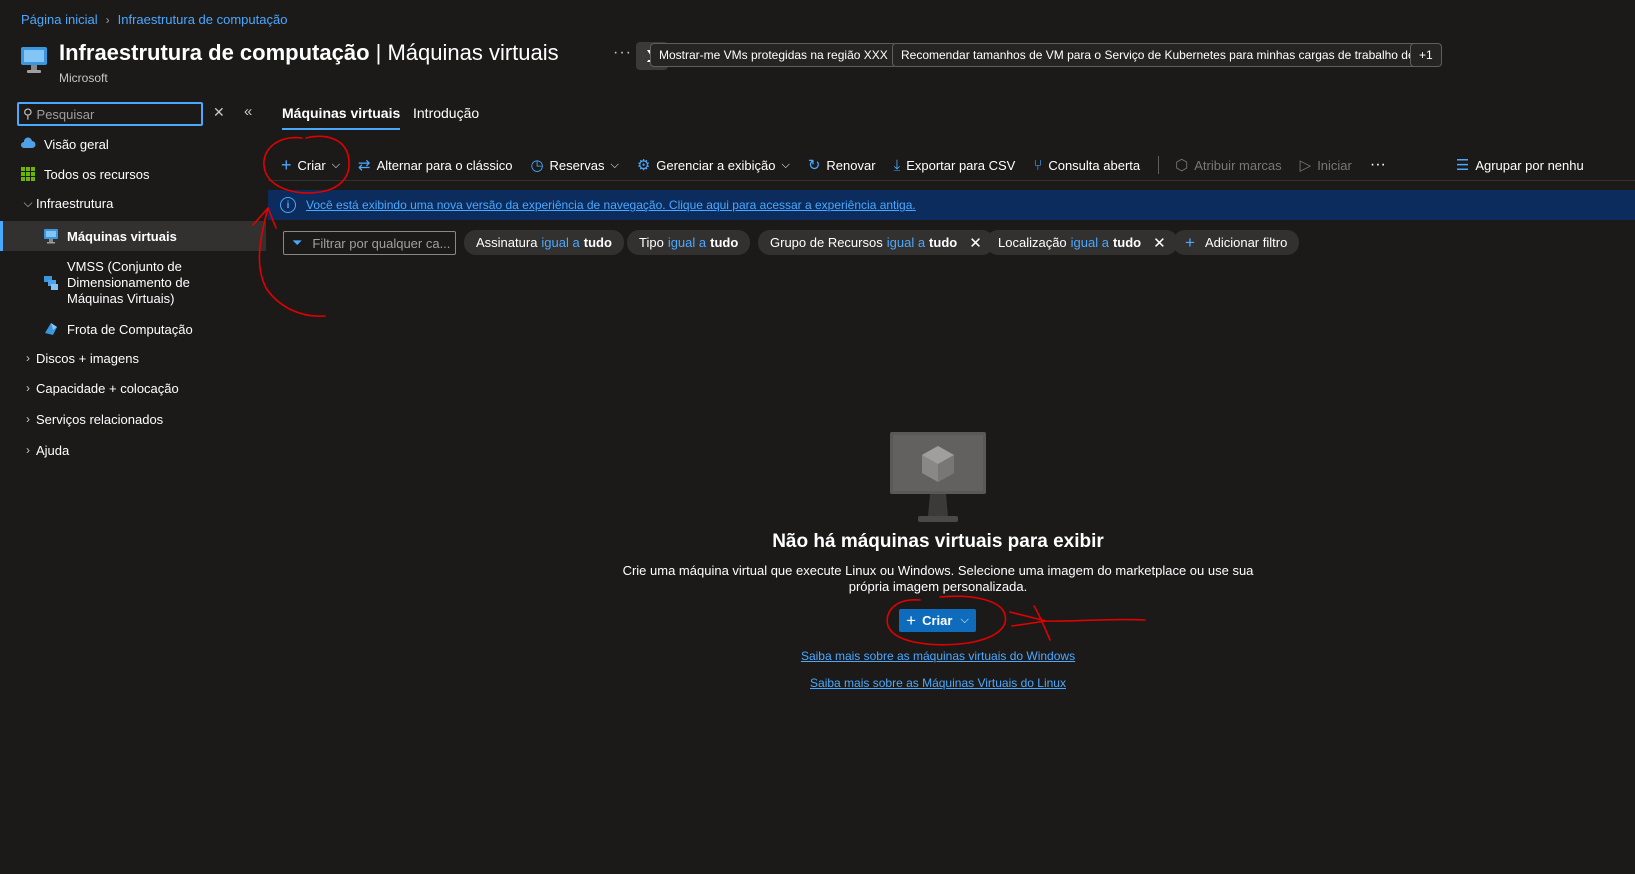 Image resolution: width=1635 pixels, height=874 pixels. Describe the element at coordinates (651, 242) in the screenshot. I see `filter-pill-field: Tipo` at that location.